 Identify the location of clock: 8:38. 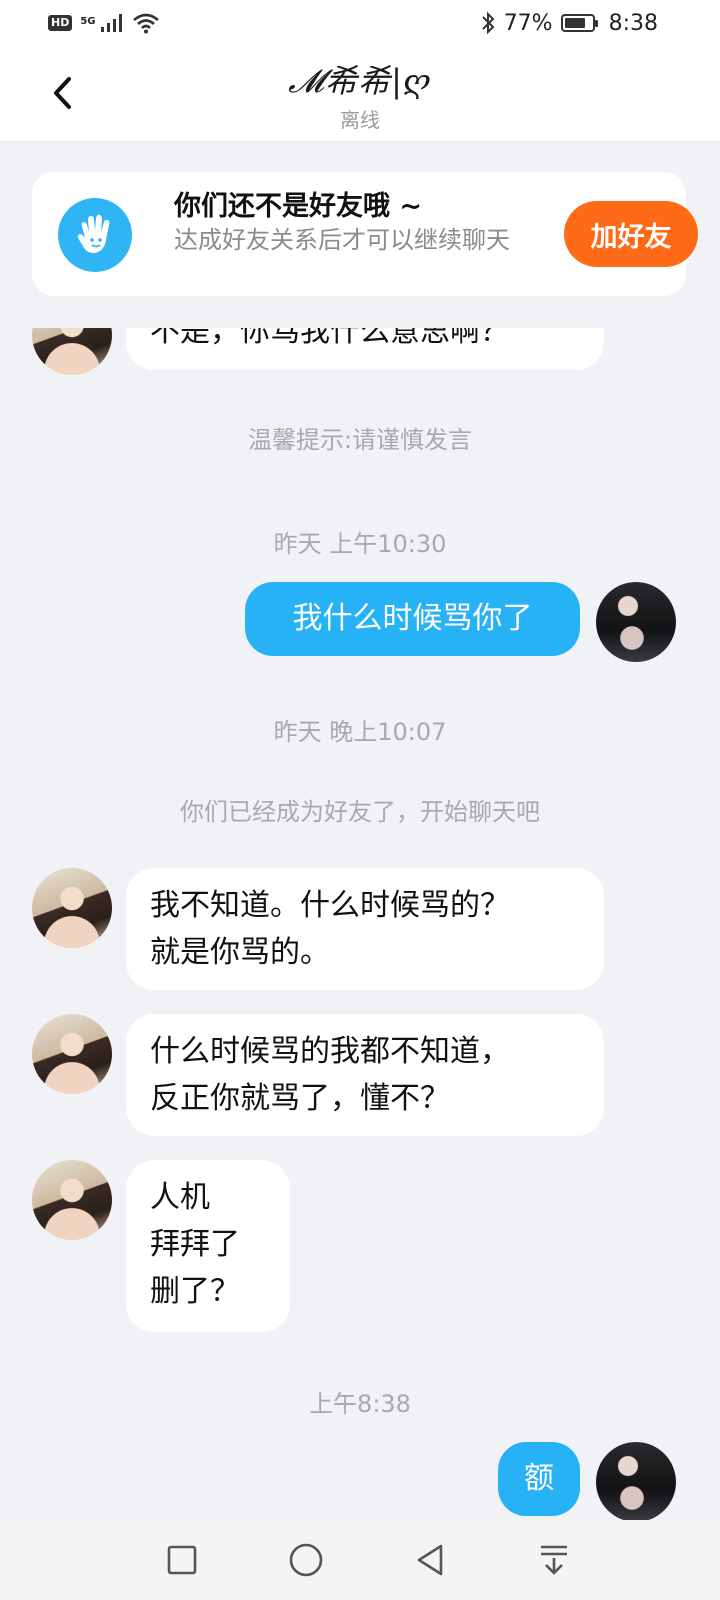
(633, 23).